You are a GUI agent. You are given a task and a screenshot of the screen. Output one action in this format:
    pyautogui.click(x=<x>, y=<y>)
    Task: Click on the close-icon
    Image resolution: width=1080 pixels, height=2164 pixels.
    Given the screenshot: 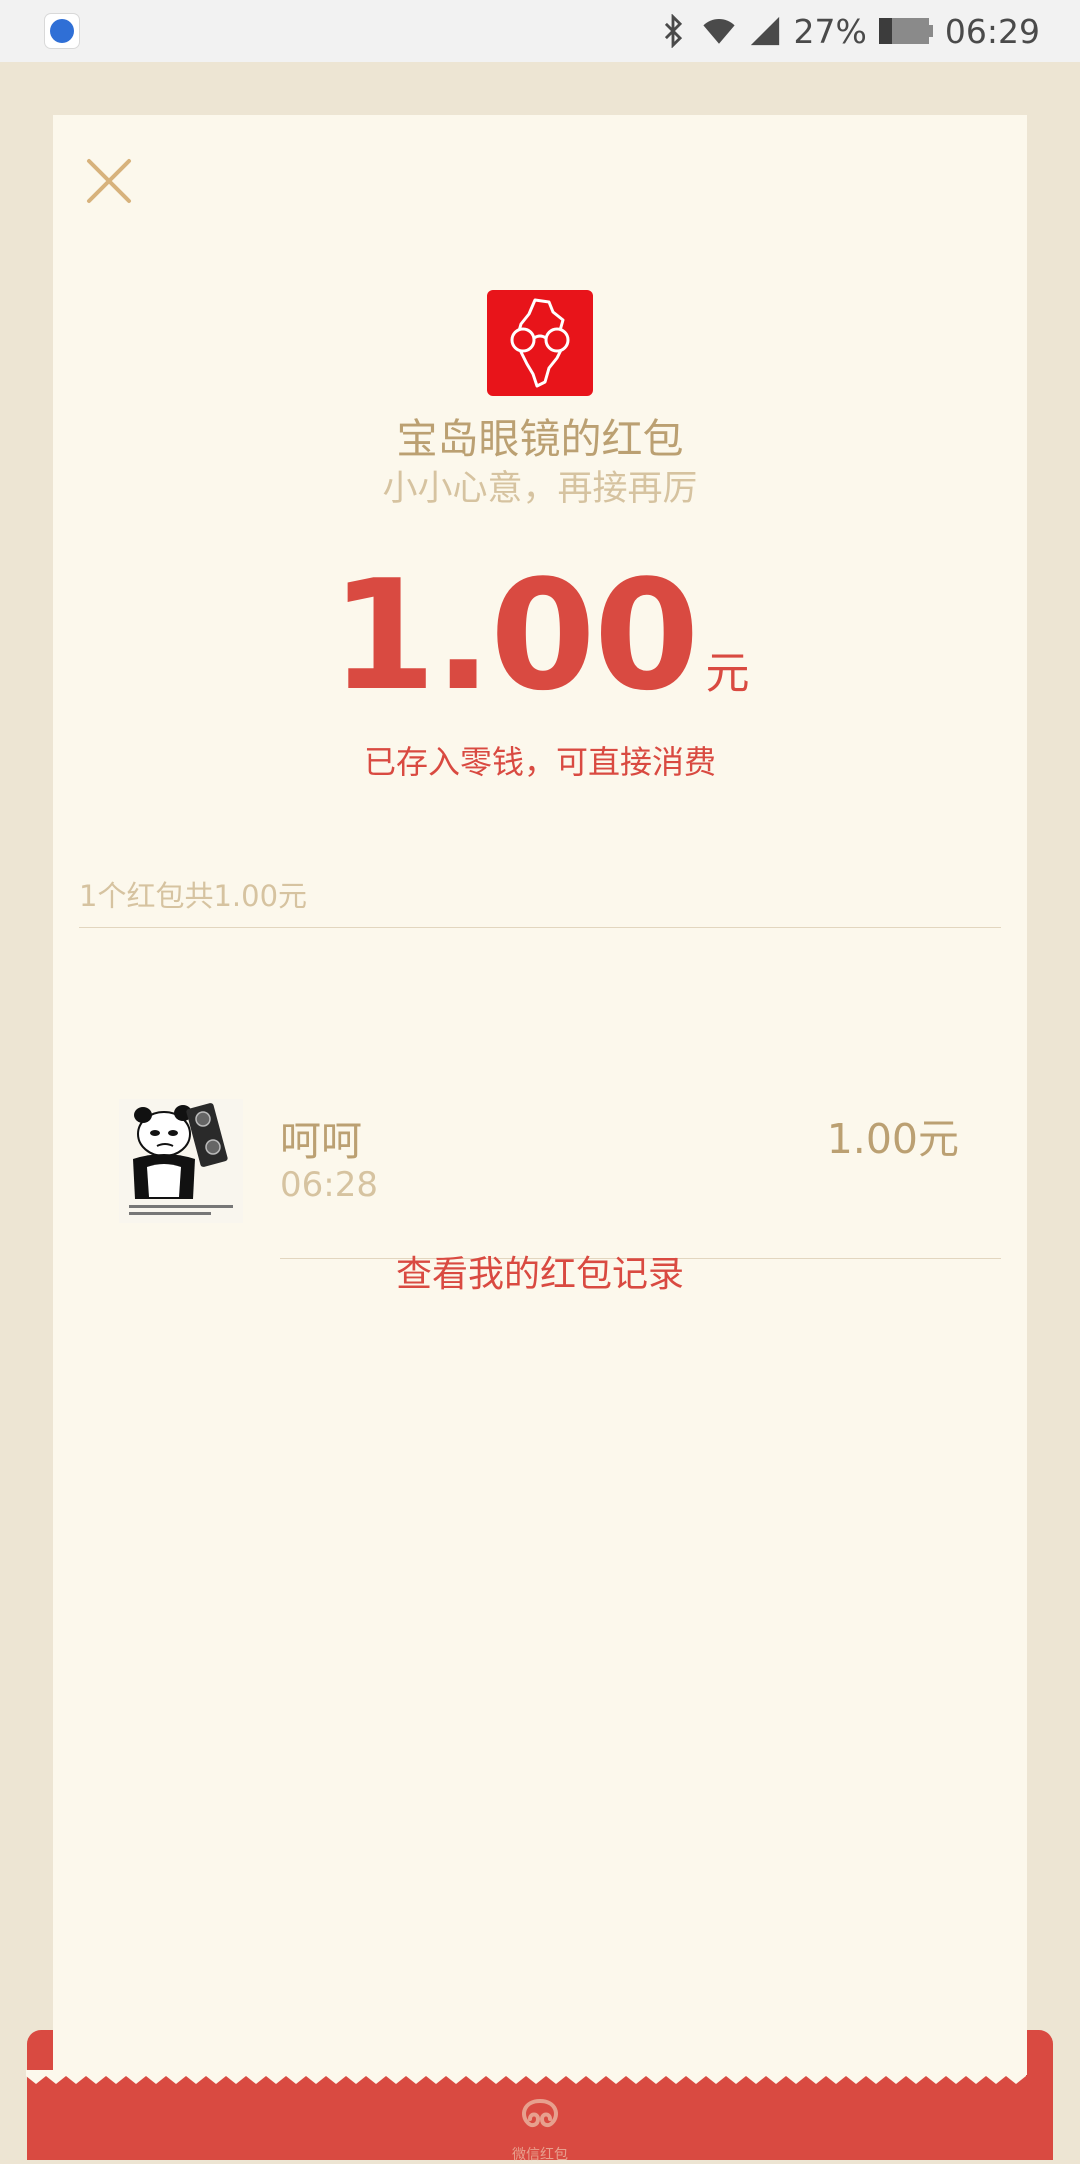 What is the action you would take?
    pyautogui.click(x=109, y=181)
    